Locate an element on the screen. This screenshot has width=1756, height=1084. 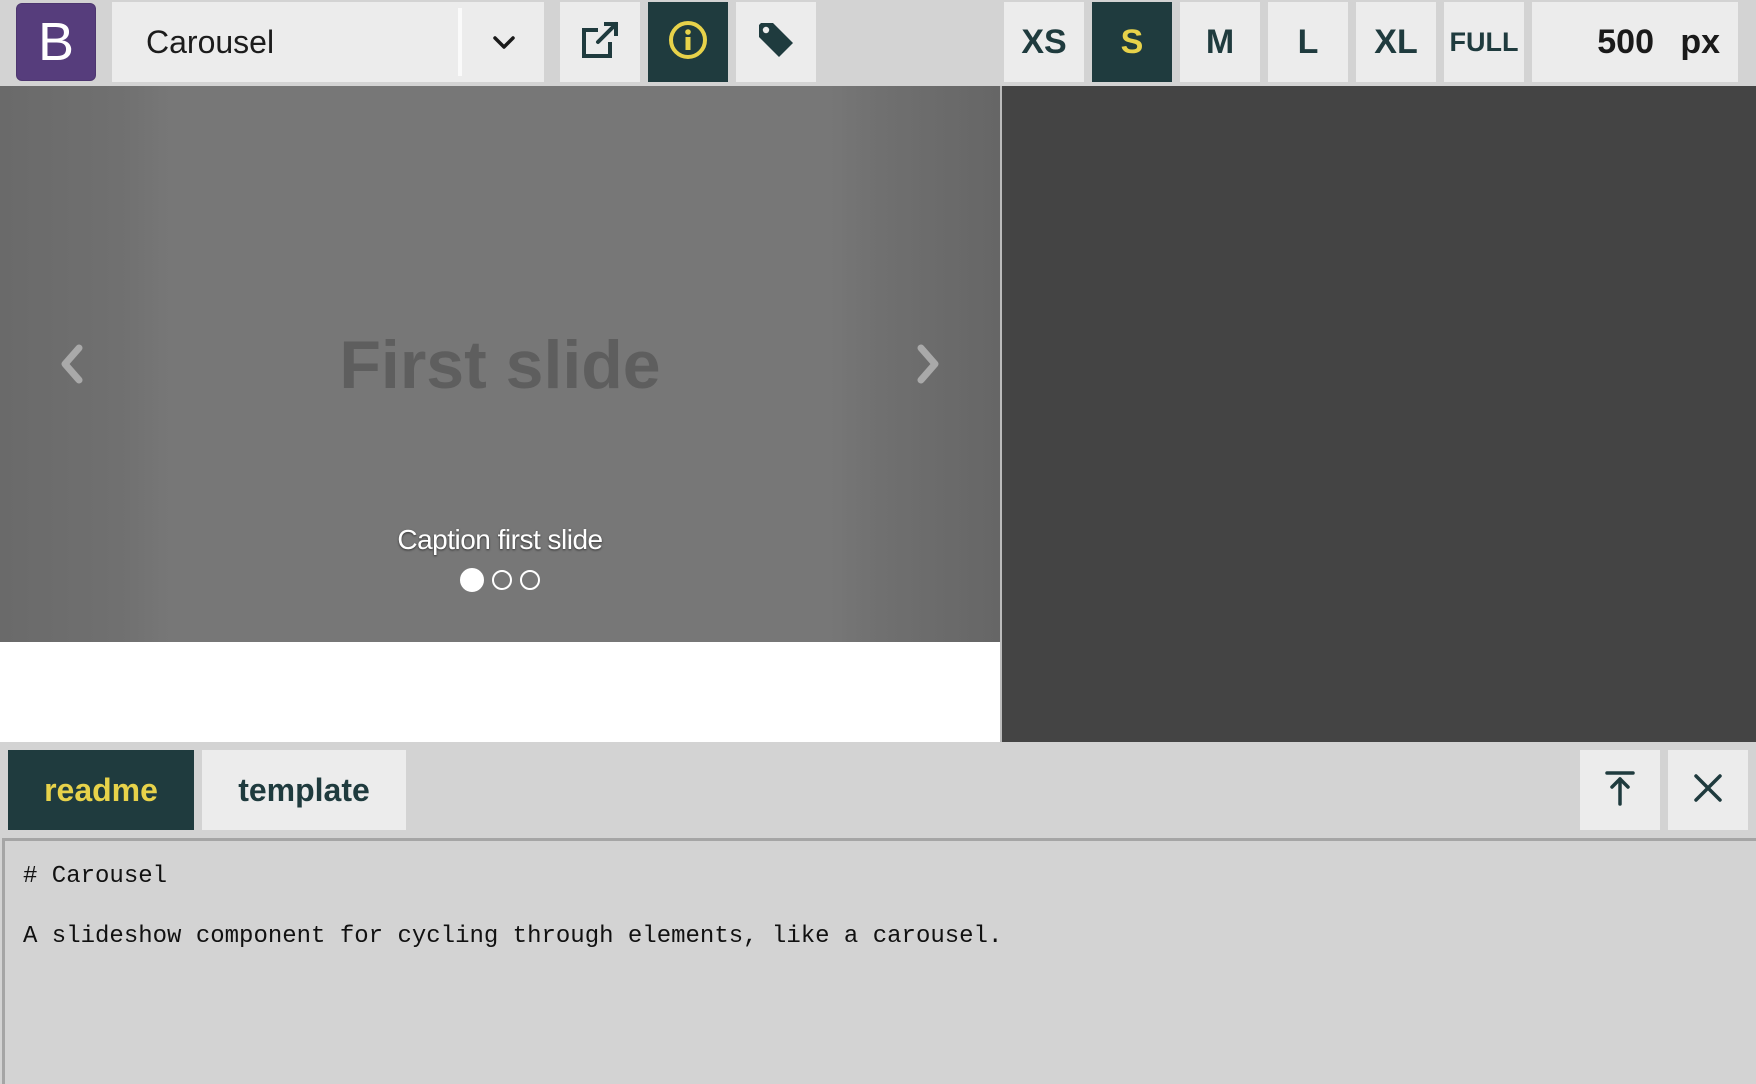
tab-readme-label: readme is located at coordinates (101, 789).